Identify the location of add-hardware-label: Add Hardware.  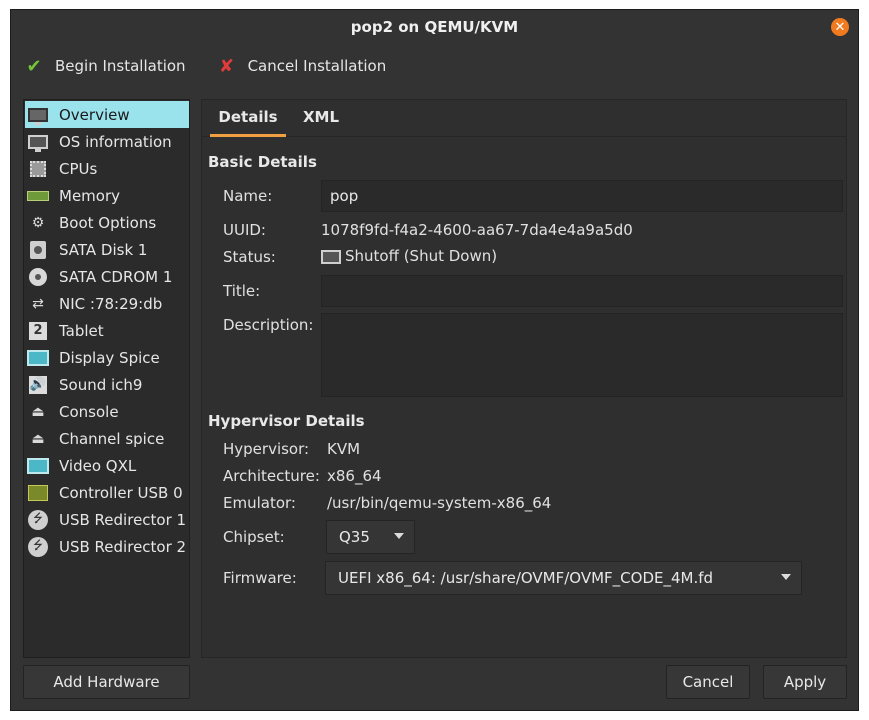
(106, 682).